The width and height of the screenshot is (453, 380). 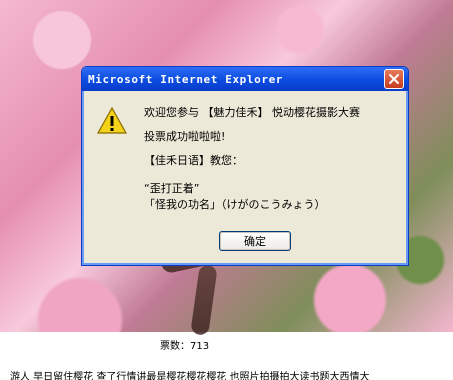 I want to click on footer-text: 游人 早日留住樱花 查了行情讲最是樱花樱花樱花 也照片拍摄拍大读书题大西情大, so click(x=190, y=376).